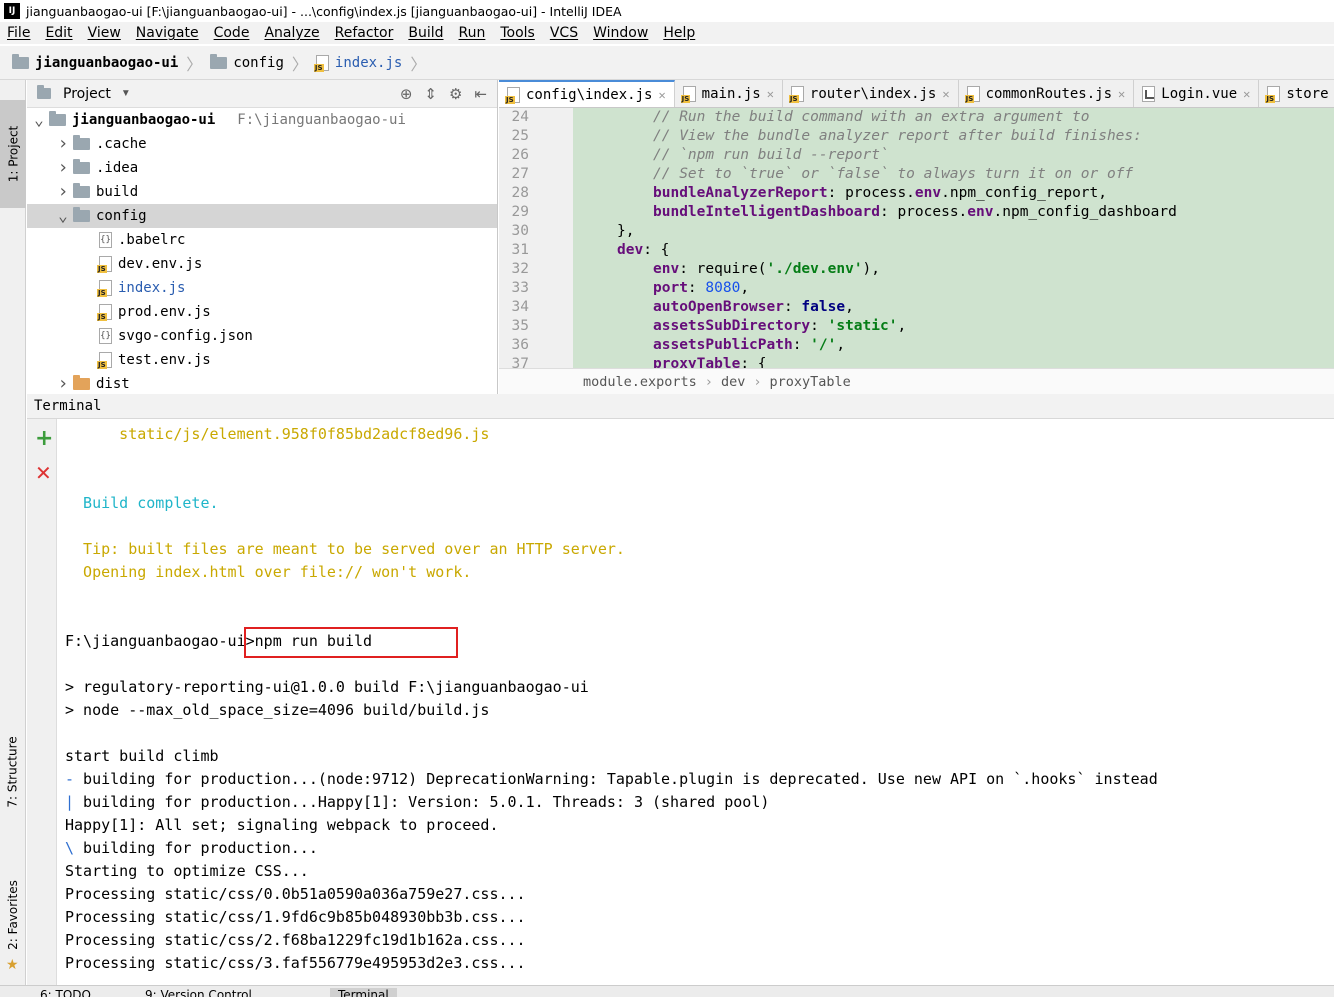 This screenshot has height=997, width=1334. Describe the element at coordinates (1047, 93) in the screenshot. I see `editor-tab: commonRoutes.js ✕` at that location.